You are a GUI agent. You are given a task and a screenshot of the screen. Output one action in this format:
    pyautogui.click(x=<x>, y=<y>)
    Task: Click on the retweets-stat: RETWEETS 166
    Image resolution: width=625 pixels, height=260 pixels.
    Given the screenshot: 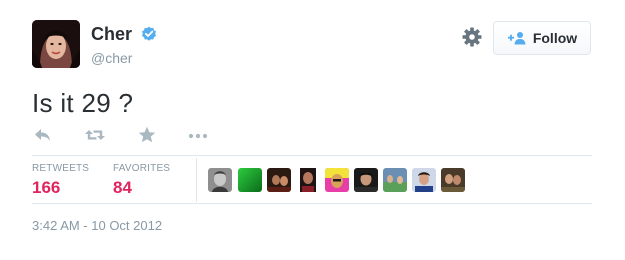 What is the action you would take?
    pyautogui.click(x=60, y=180)
    